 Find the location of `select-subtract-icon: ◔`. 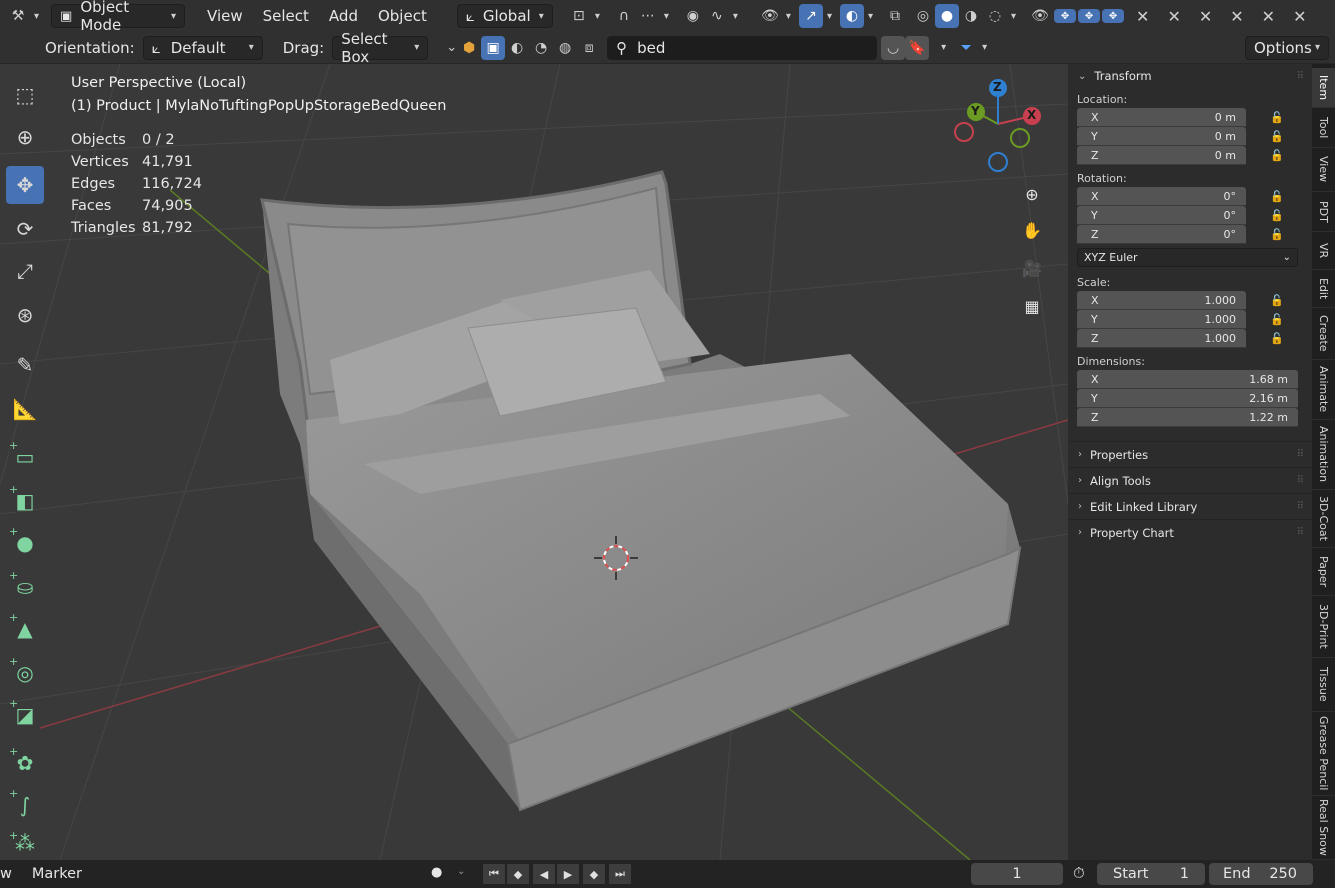

select-subtract-icon: ◔ is located at coordinates (541, 48).